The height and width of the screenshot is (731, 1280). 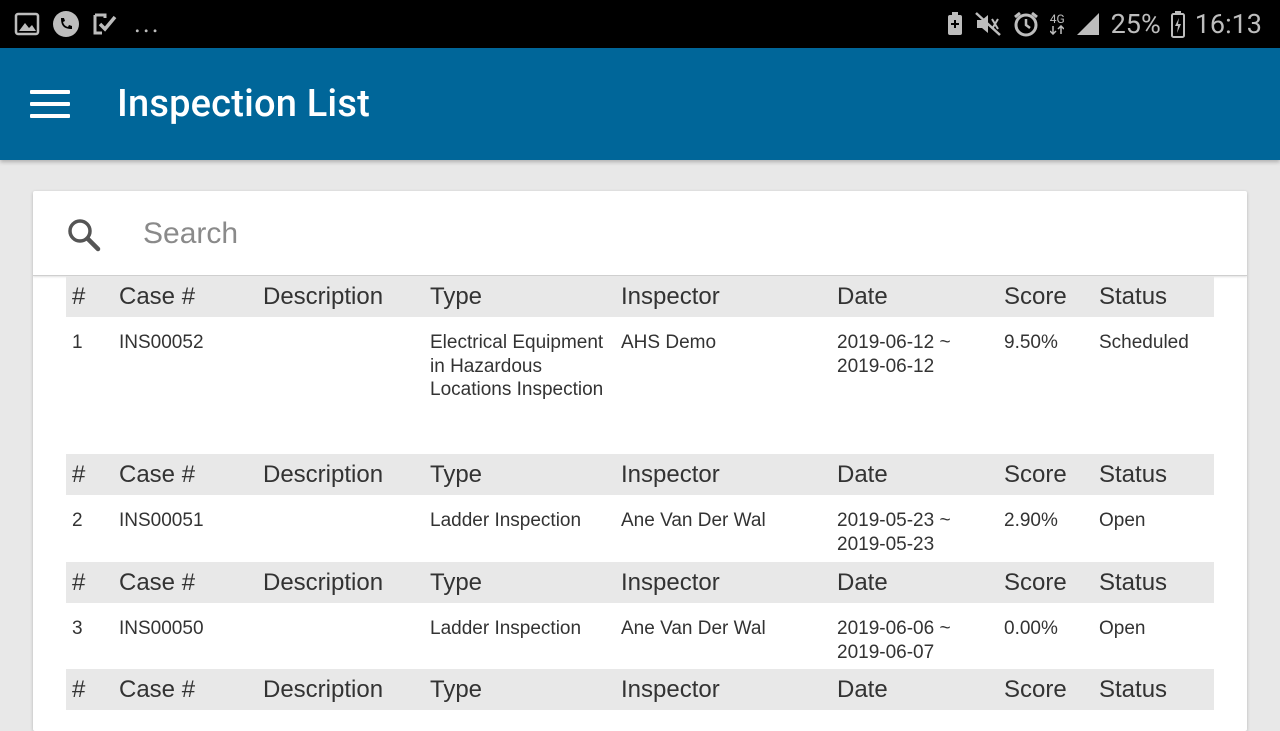 What do you see at coordinates (1031, 520) in the screenshot?
I see `cell-score: 2.90%` at bounding box center [1031, 520].